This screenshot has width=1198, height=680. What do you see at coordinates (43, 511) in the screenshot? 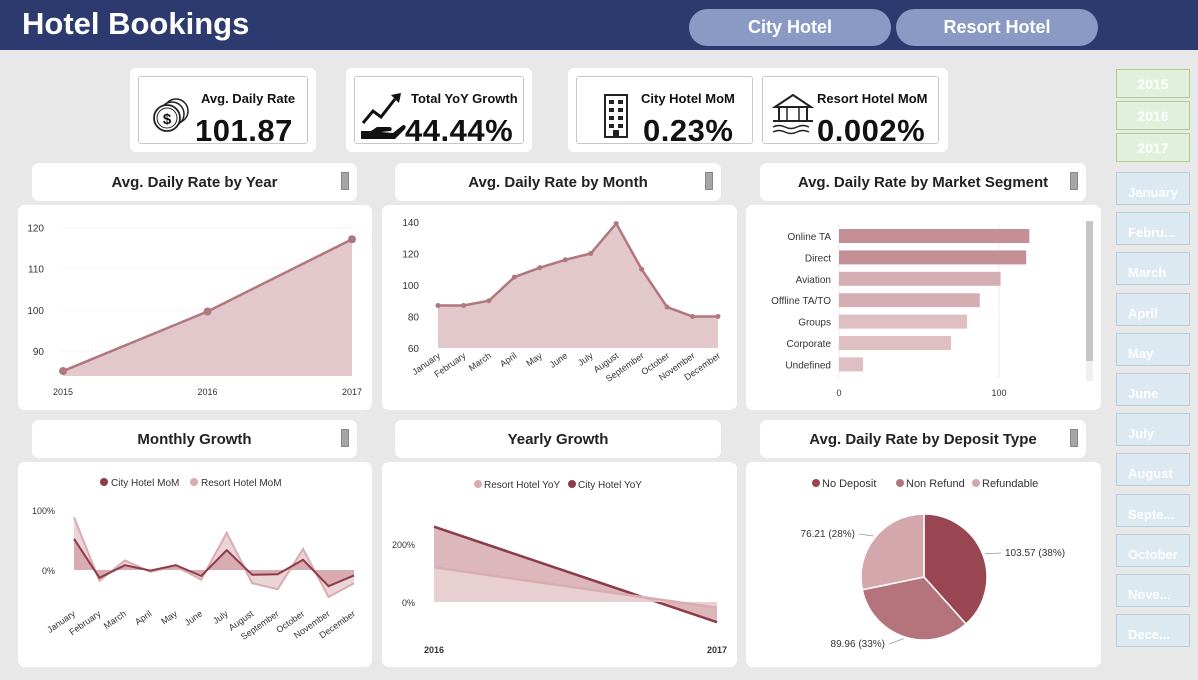
I see `y-tick-label: 100%` at bounding box center [43, 511].